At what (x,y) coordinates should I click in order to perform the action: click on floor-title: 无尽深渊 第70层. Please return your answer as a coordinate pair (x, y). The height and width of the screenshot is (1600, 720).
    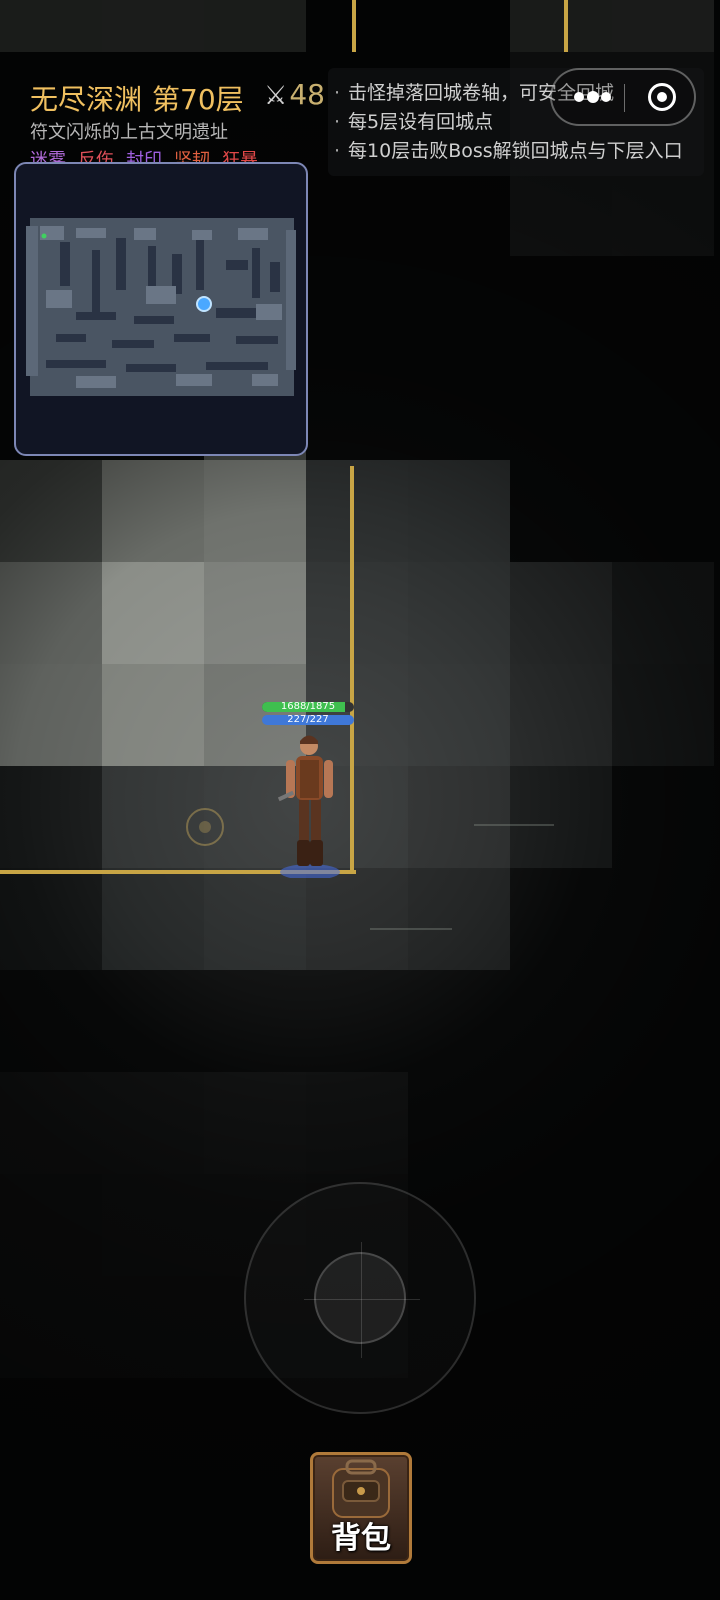
    Looking at the image, I should click on (137, 98).